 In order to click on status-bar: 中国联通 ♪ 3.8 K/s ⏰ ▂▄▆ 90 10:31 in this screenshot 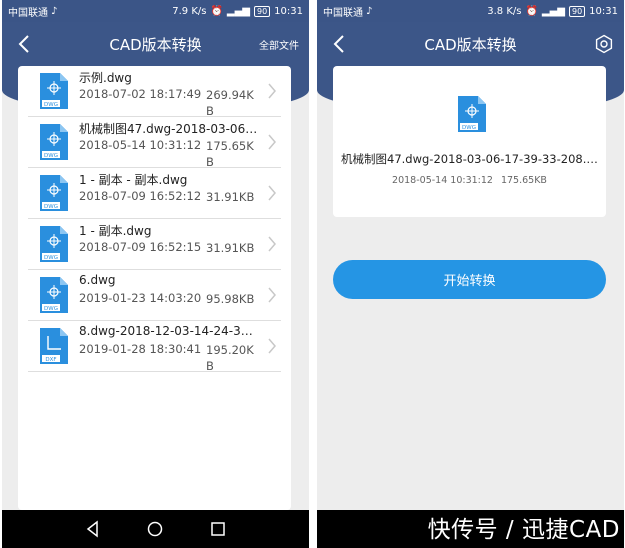, I will do `click(470, 11)`.